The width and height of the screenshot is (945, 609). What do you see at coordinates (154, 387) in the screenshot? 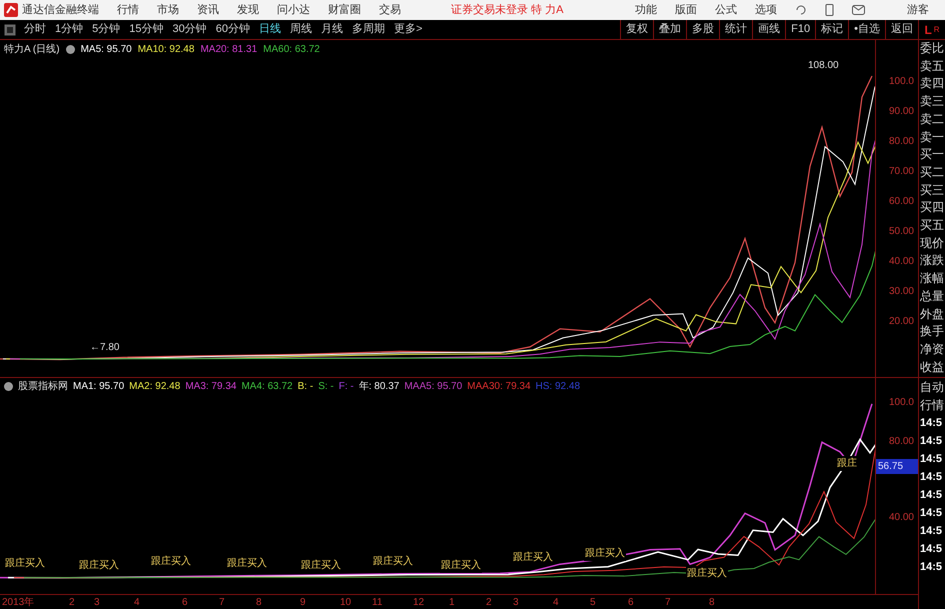
I see `legend-item: MA2: 92.48` at bounding box center [154, 387].